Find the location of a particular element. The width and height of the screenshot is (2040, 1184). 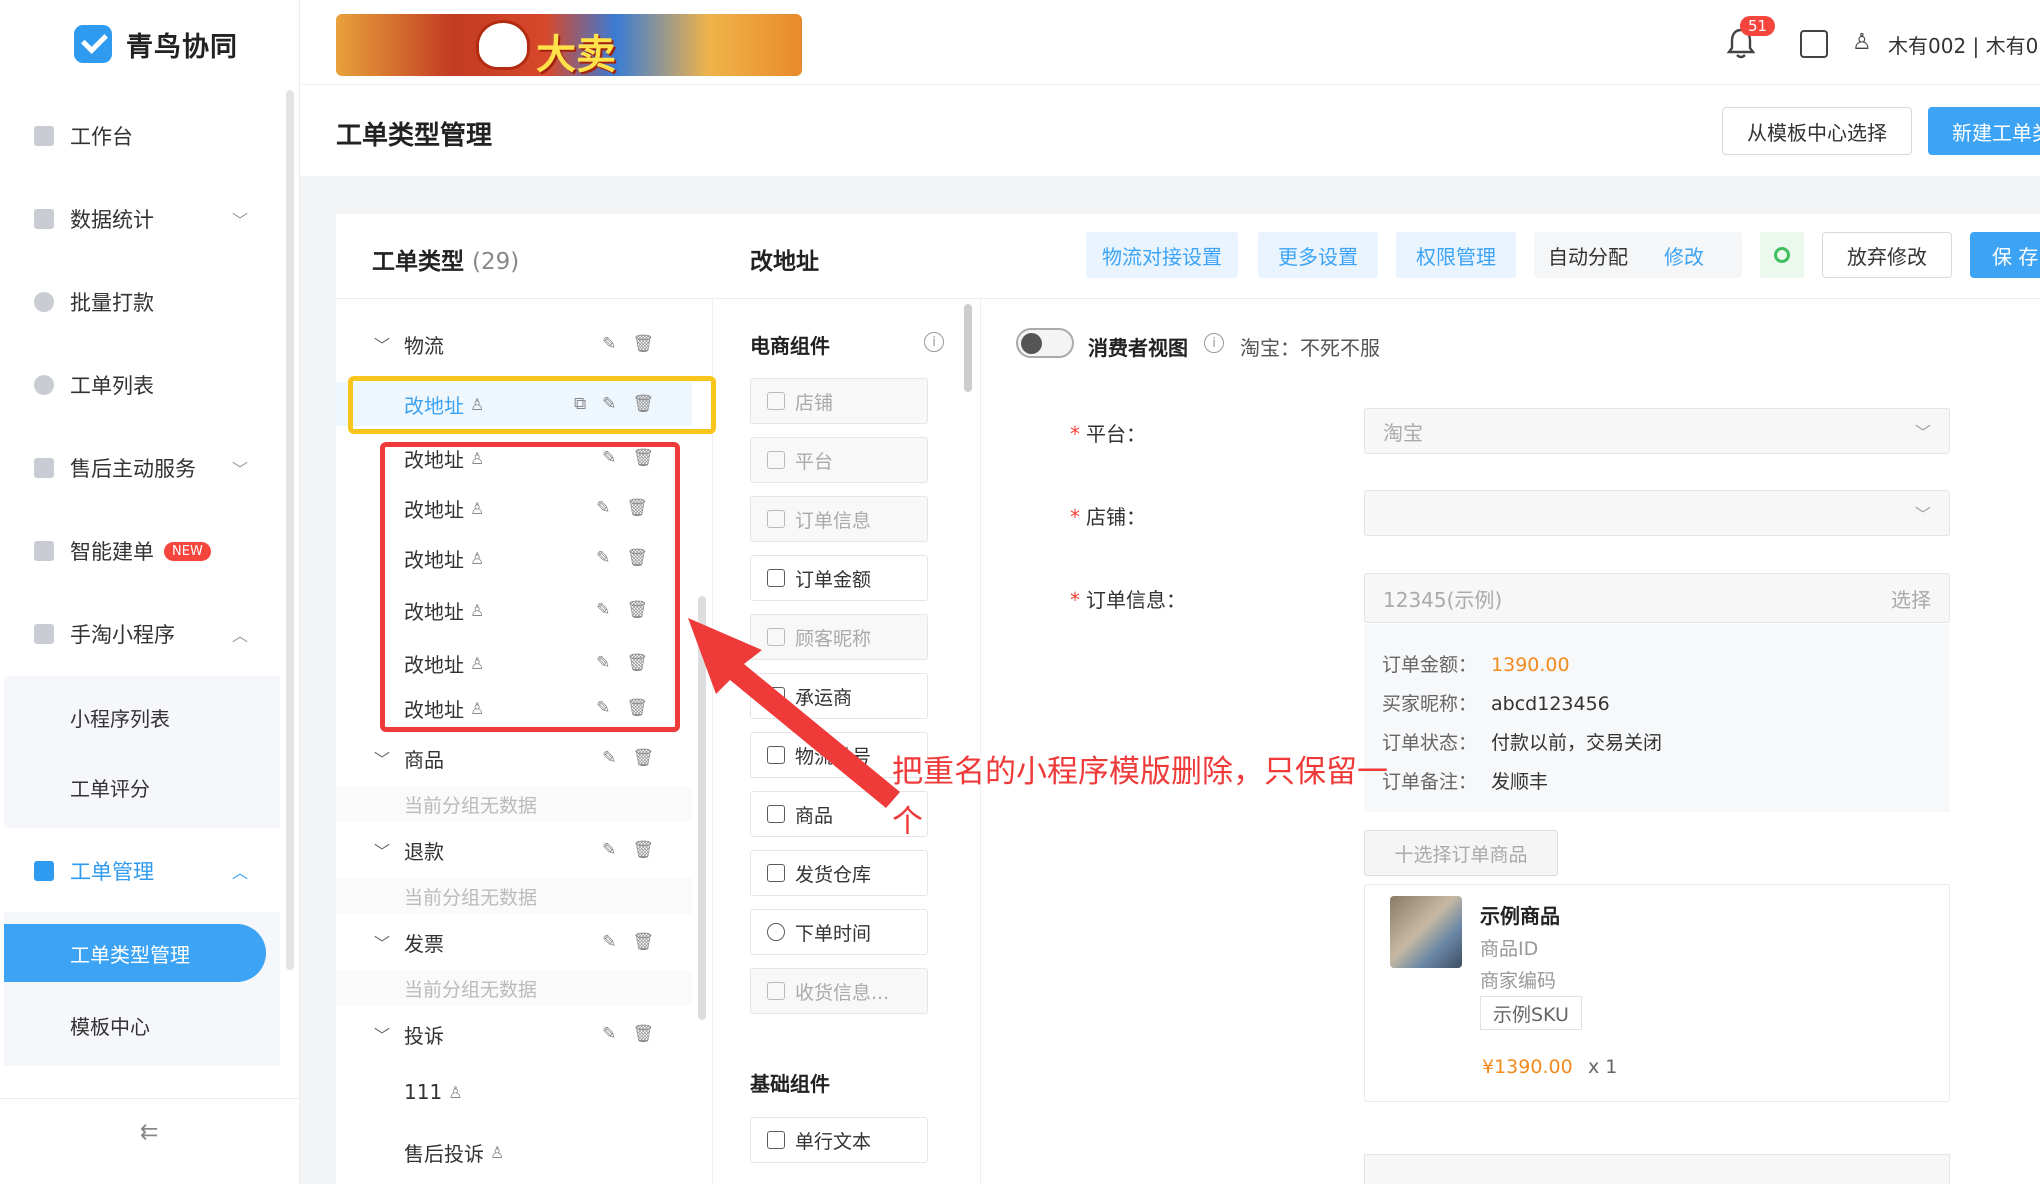

shop-label-text: 店铺： is located at coordinates (1116, 517).